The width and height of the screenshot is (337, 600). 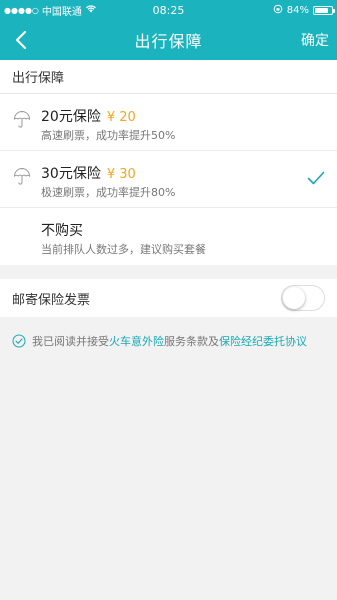 What do you see at coordinates (324, 10) in the screenshot?
I see `battery-icon` at bounding box center [324, 10].